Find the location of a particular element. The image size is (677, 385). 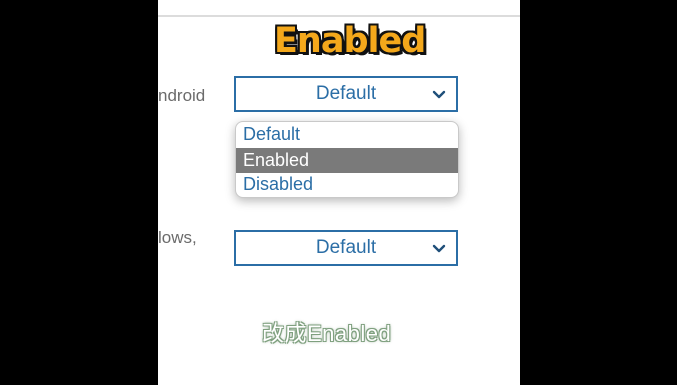

android-select: Default is located at coordinates (346, 94).